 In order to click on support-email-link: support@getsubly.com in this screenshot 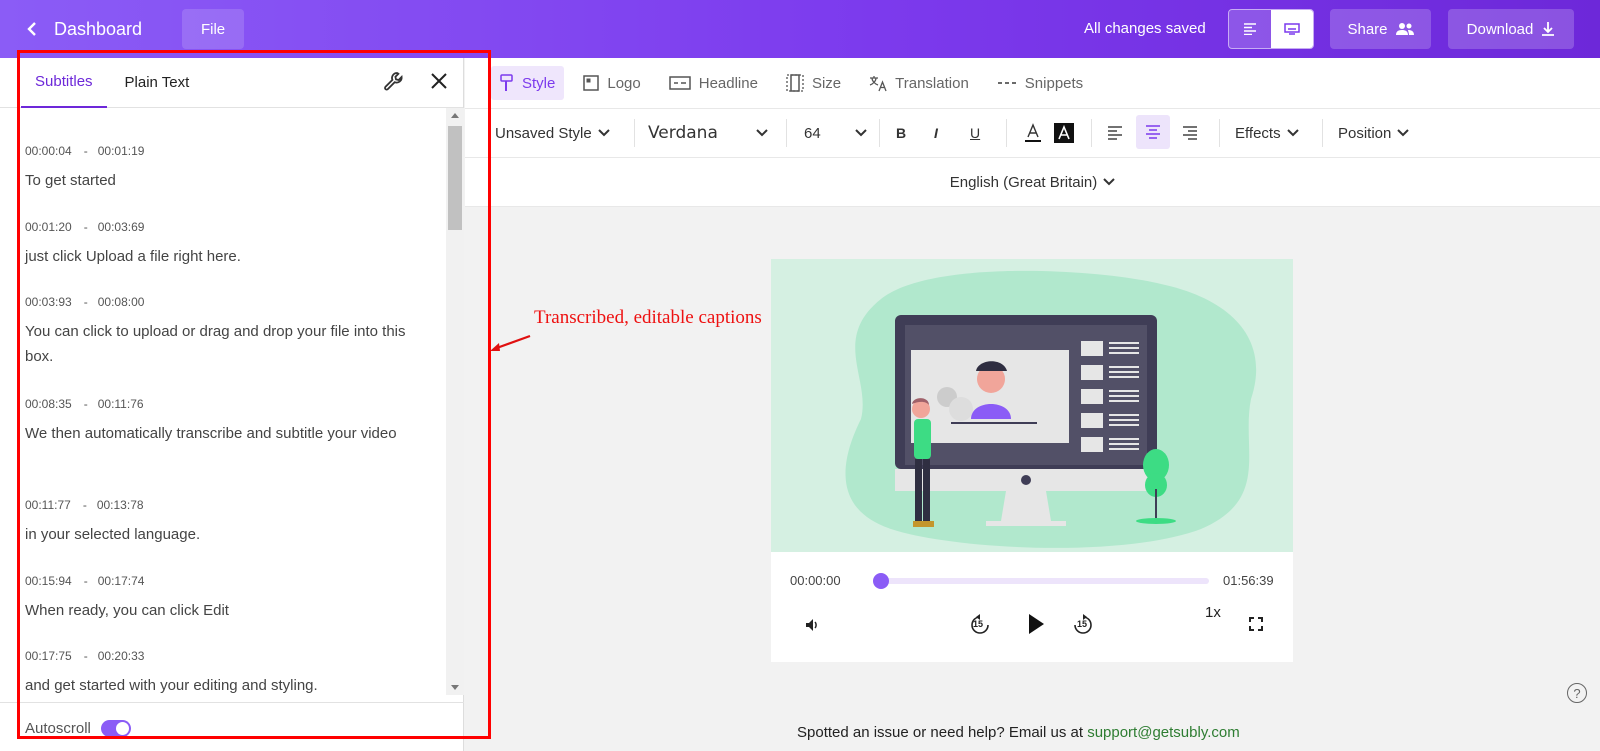, I will do `click(1163, 732)`.